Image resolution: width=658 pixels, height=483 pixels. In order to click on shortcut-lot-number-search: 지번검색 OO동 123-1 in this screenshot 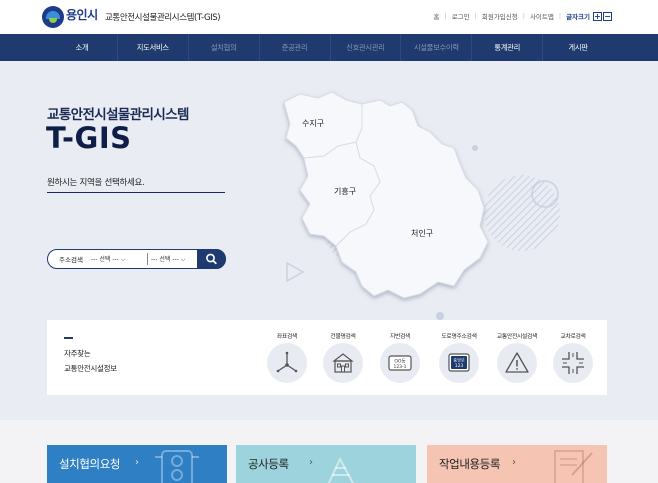, I will do `click(400, 361)`.